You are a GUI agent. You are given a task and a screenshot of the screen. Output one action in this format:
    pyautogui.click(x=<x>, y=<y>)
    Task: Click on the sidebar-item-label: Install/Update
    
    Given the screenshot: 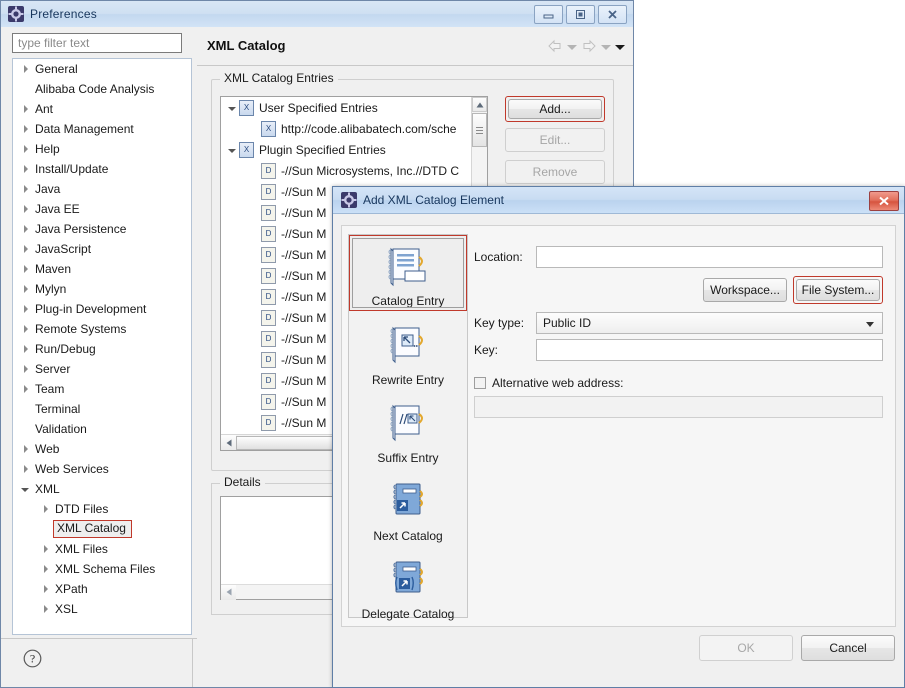 What is the action you would take?
    pyautogui.click(x=72, y=169)
    